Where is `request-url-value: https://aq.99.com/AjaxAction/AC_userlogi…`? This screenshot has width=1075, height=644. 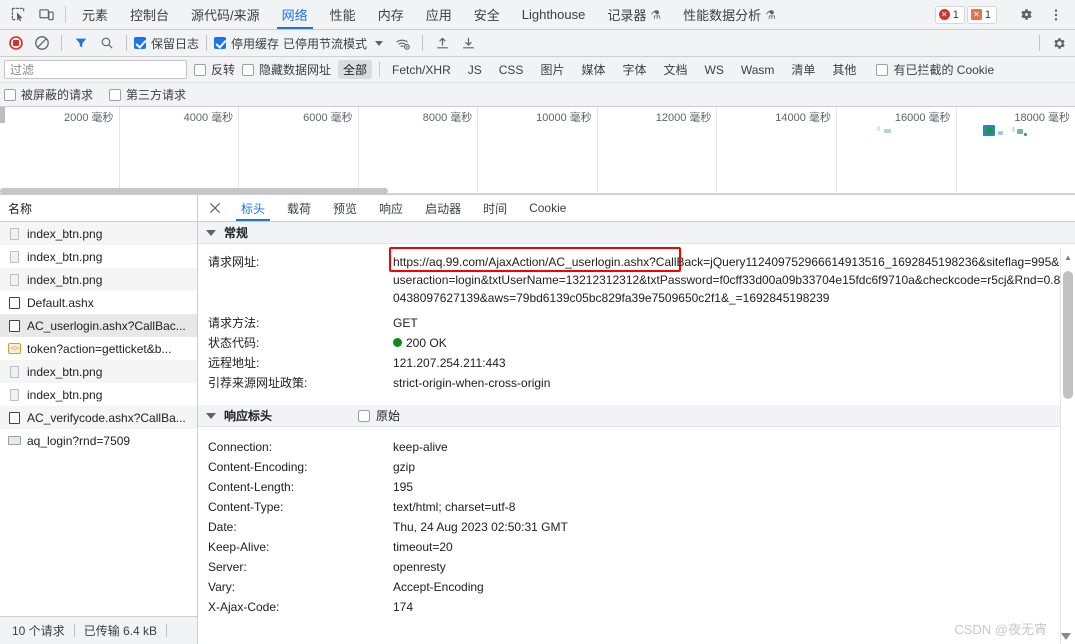 request-url-value: https://aq.99.com/AjaxAction/AC_userlogi… is located at coordinates (733, 280).